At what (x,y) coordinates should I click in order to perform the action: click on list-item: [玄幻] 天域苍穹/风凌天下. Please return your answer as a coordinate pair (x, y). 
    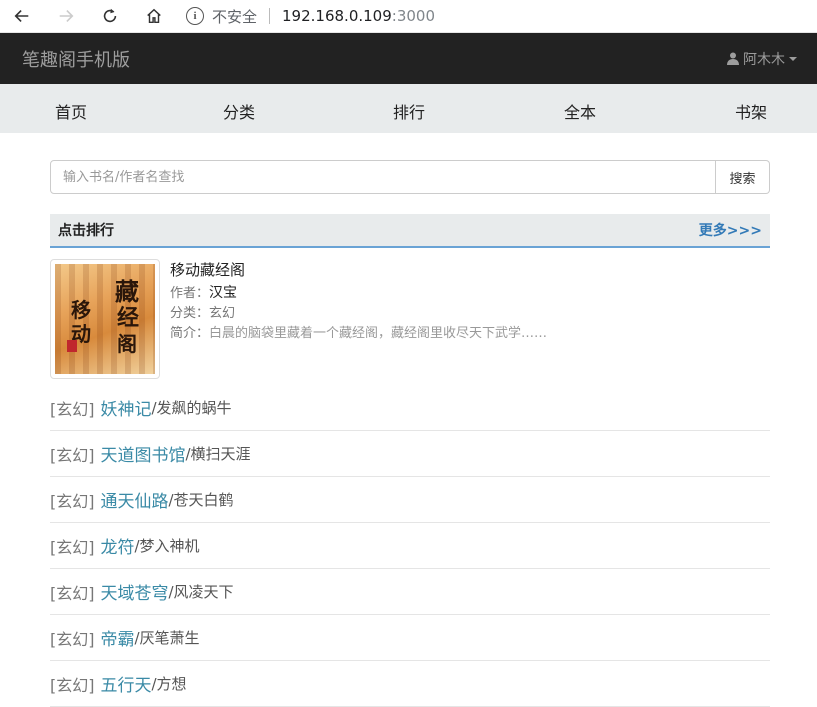
    Looking at the image, I should click on (410, 592).